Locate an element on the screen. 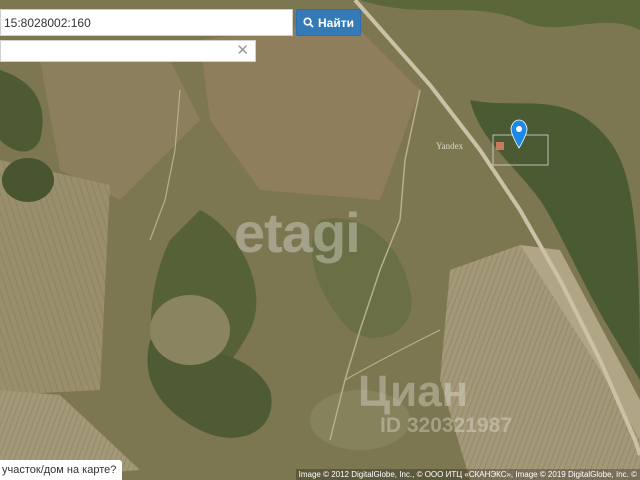  search-button: Найти is located at coordinates (328, 22).